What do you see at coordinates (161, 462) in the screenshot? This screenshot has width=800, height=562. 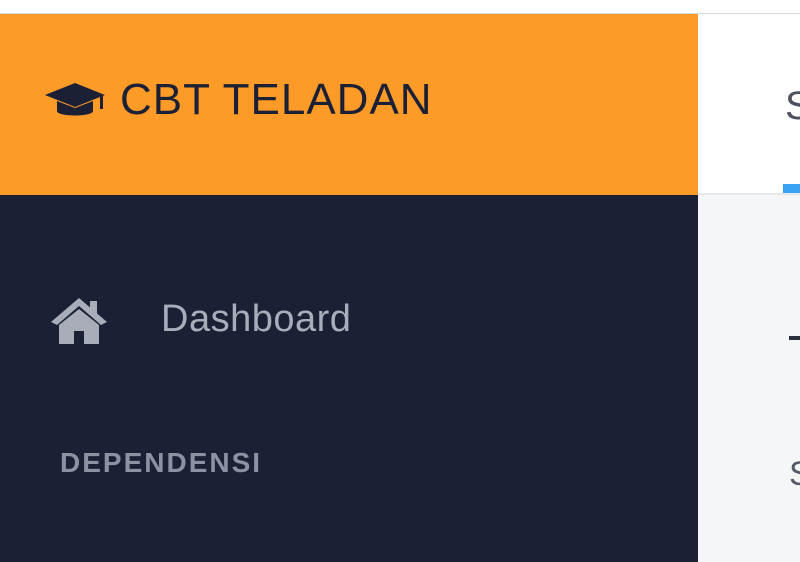 I see `sidebar-section-header: DEPENDENSI` at bounding box center [161, 462].